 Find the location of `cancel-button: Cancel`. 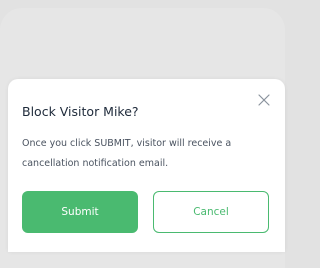

cancel-button: Cancel is located at coordinates (211, 212).